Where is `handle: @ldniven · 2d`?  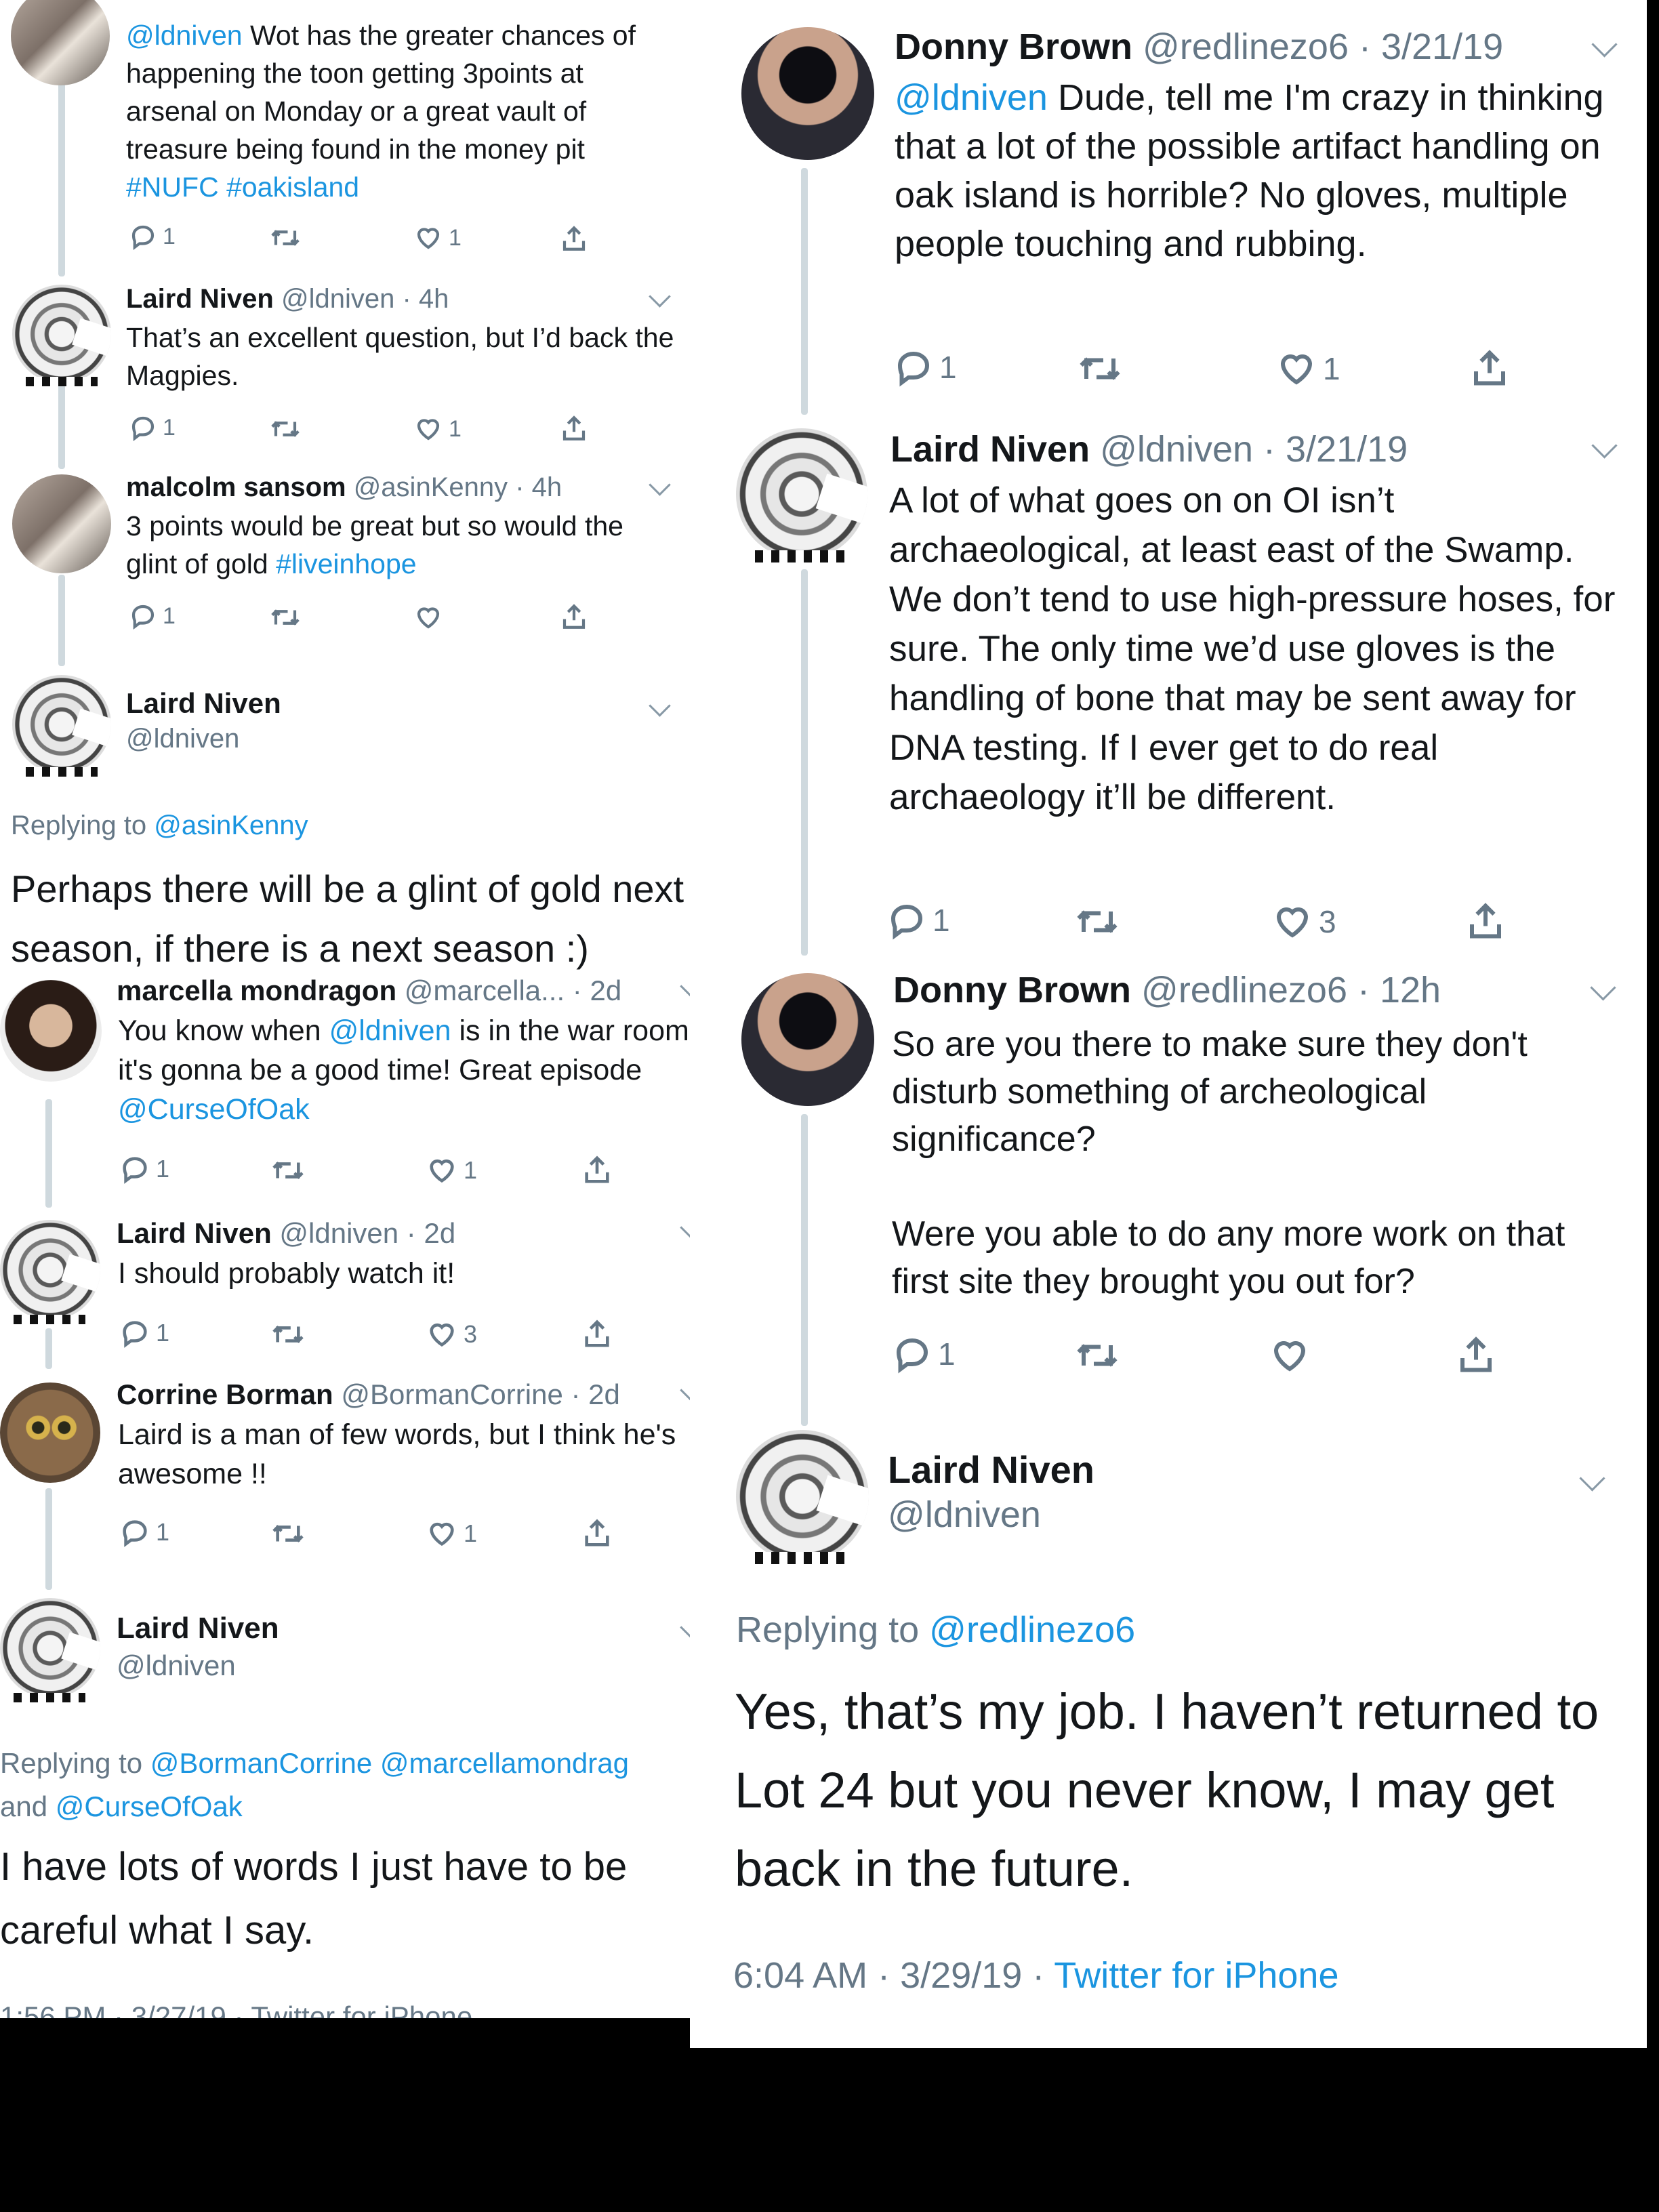
handle: @ldniven · 2d is located at coordinates (367, 1233).